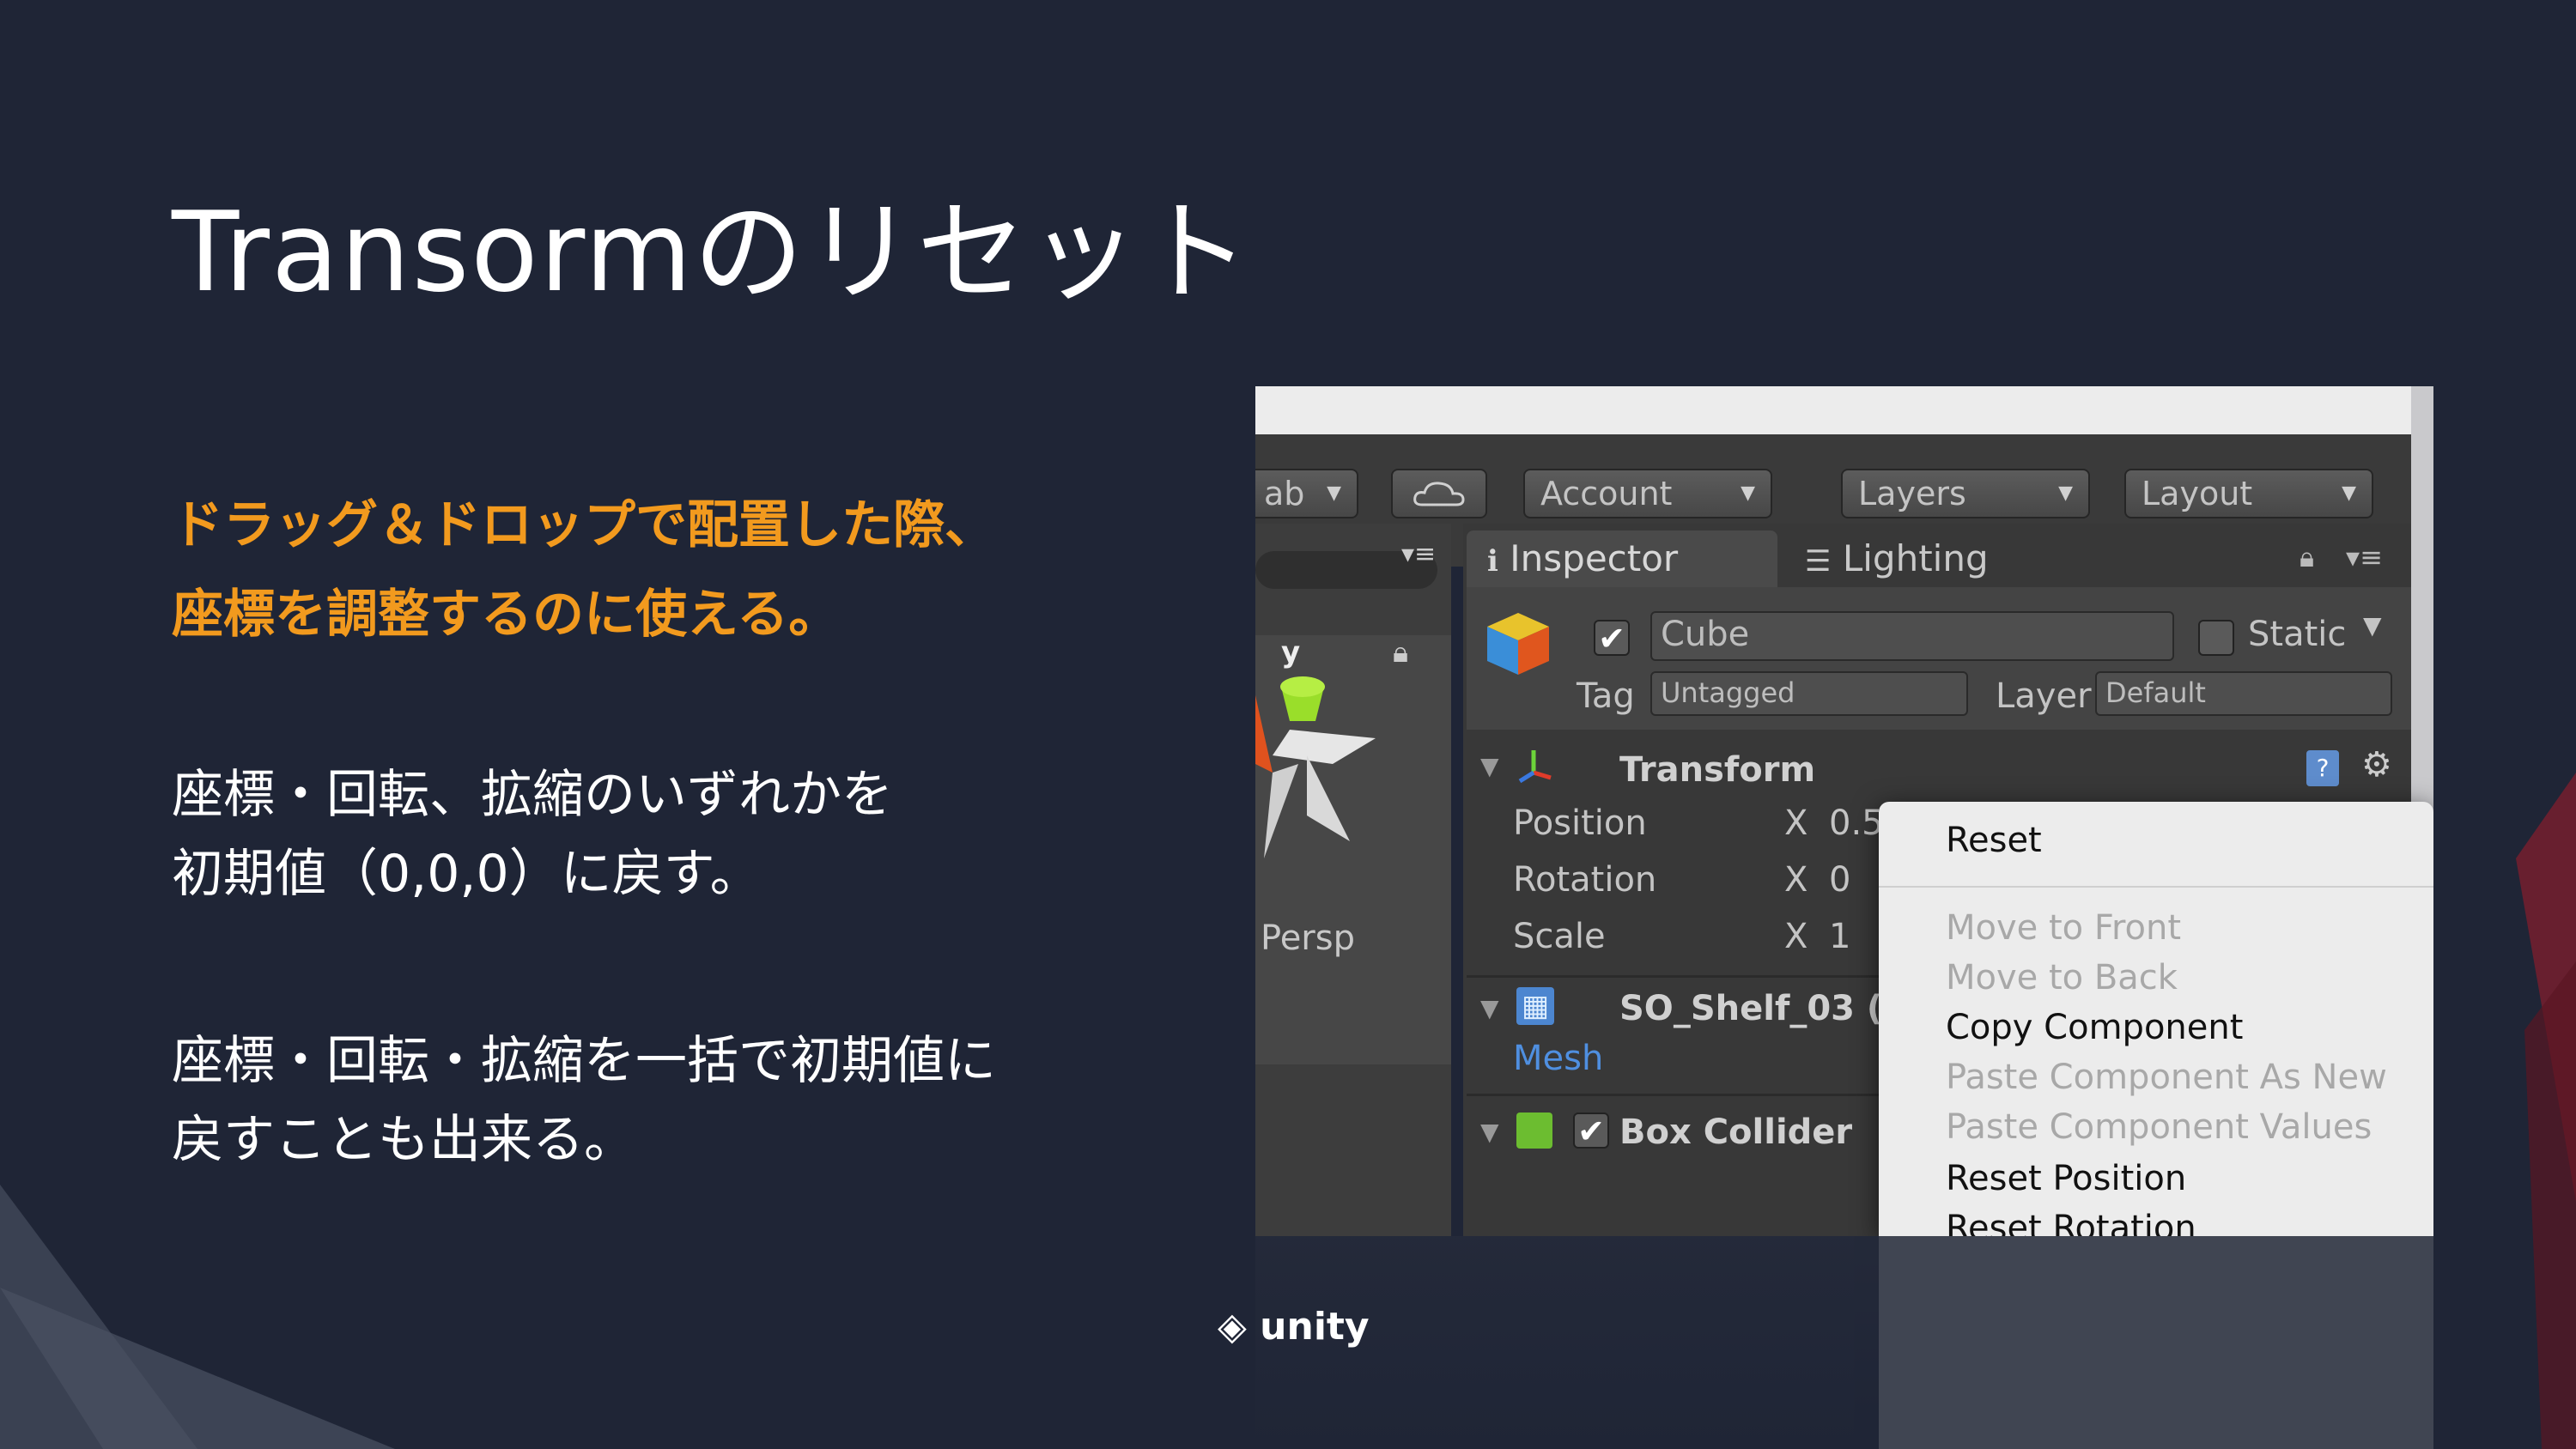 Image resolution: width=2576 pixels, height=1449 pixels. What do you see at coordinates (2063, 928) in the screenshot?
I see `menu-item-move-to-front: Move to Front` at bounding box center [2063, 928].